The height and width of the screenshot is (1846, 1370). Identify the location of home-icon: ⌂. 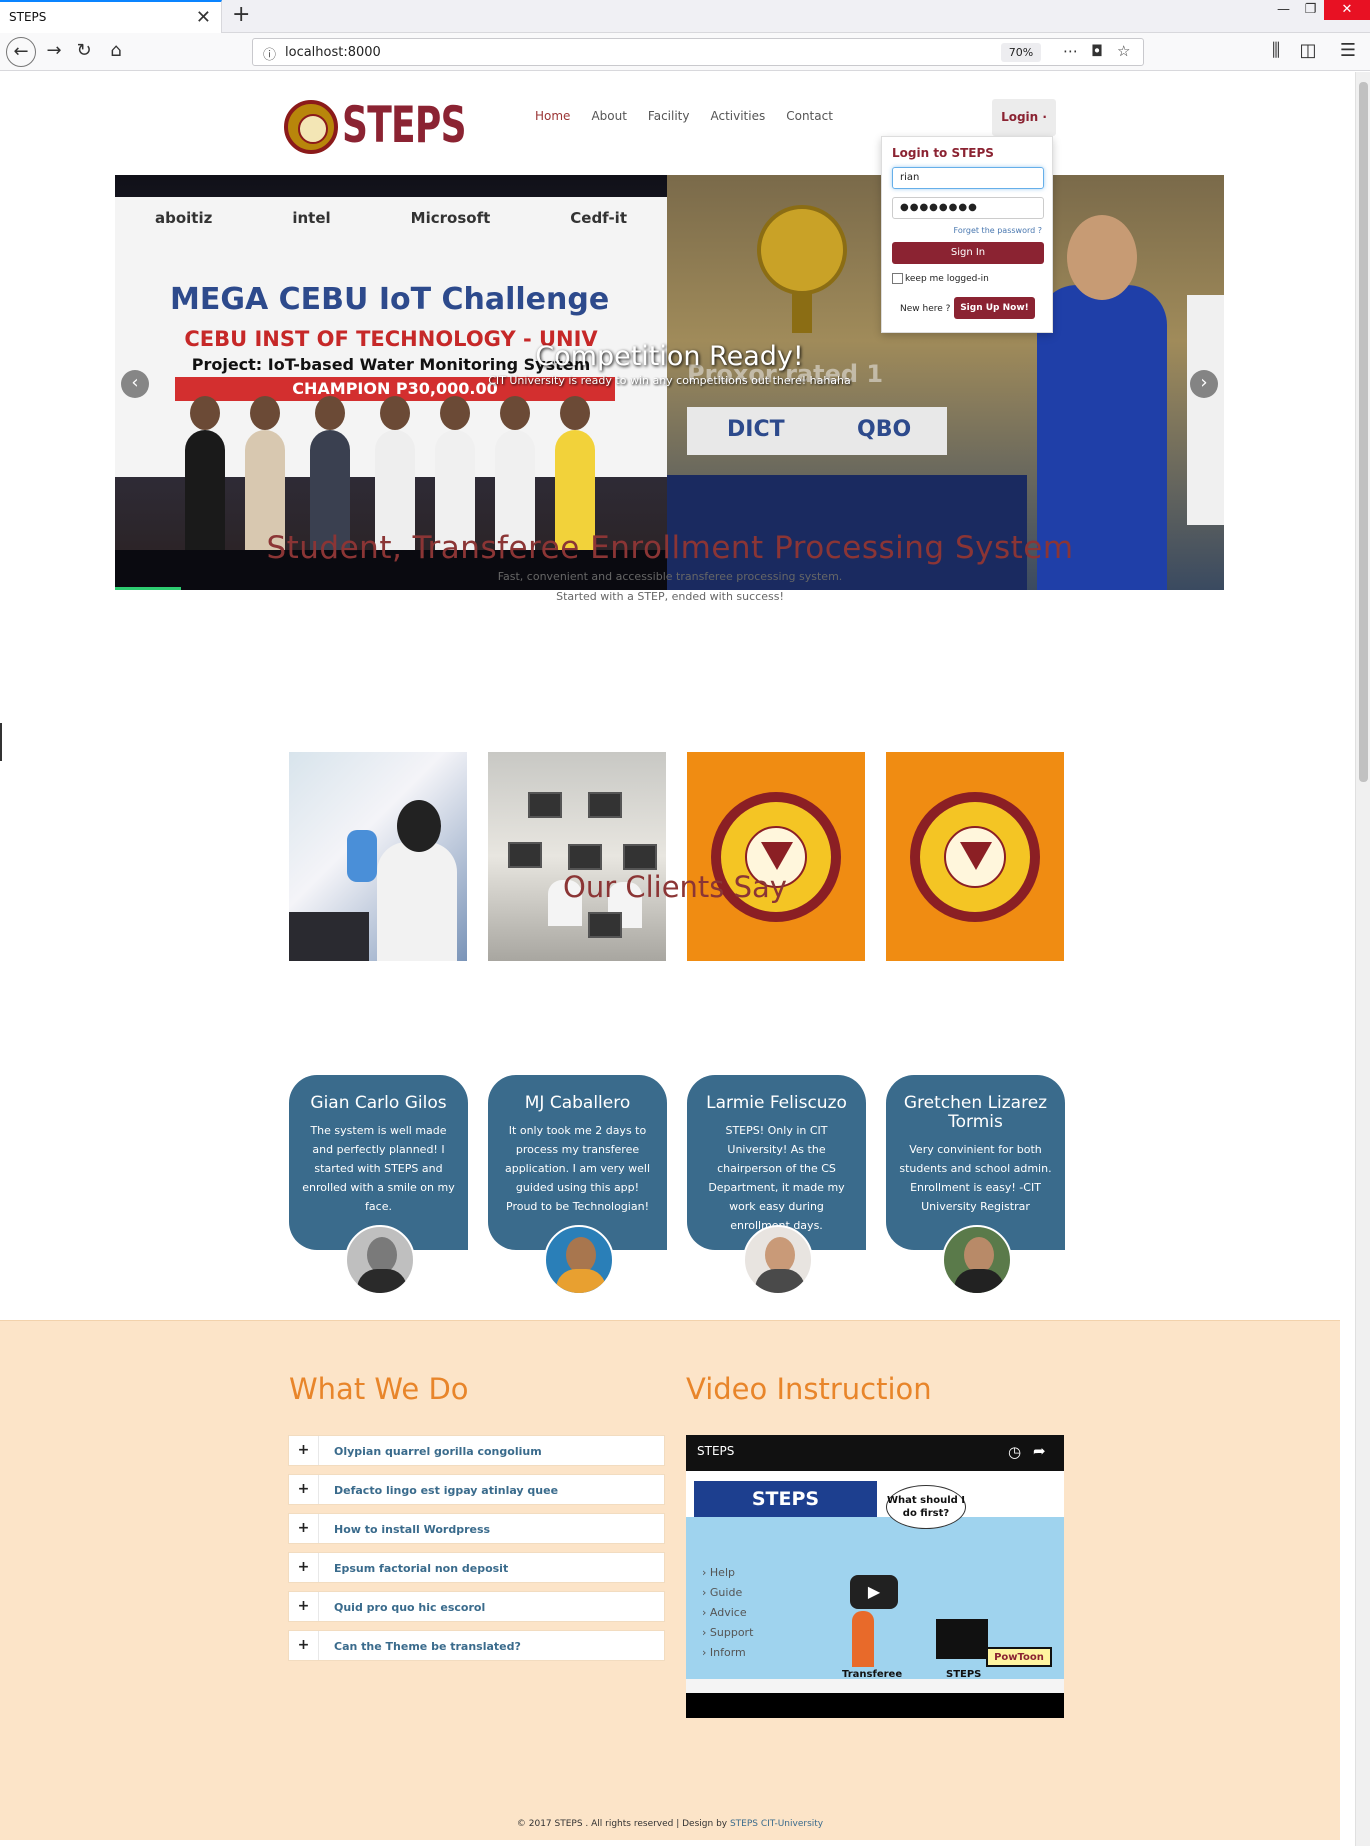
(116, 50).